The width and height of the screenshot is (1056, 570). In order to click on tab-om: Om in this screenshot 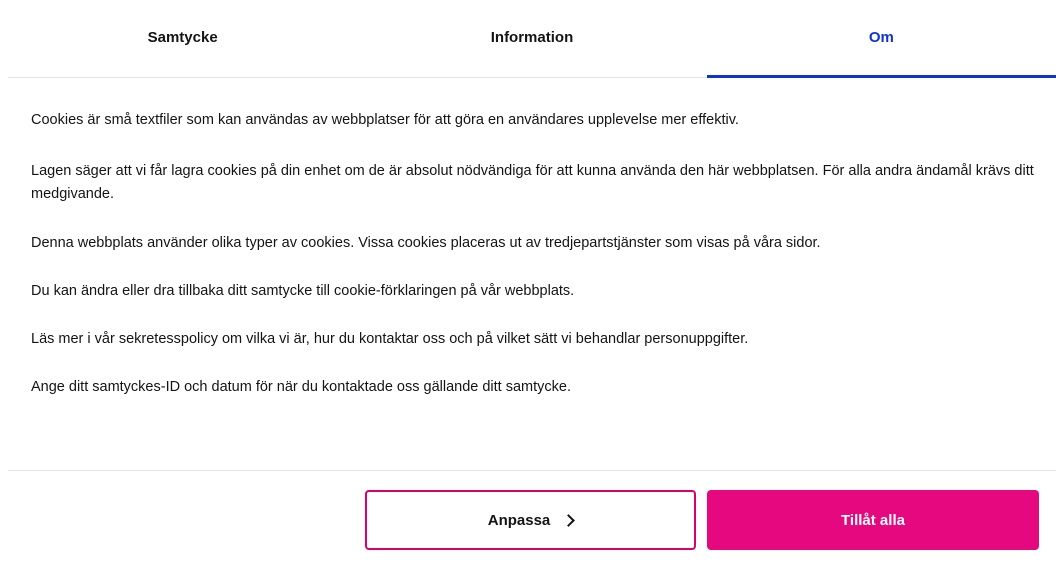, I will do `click(881, 39)`.